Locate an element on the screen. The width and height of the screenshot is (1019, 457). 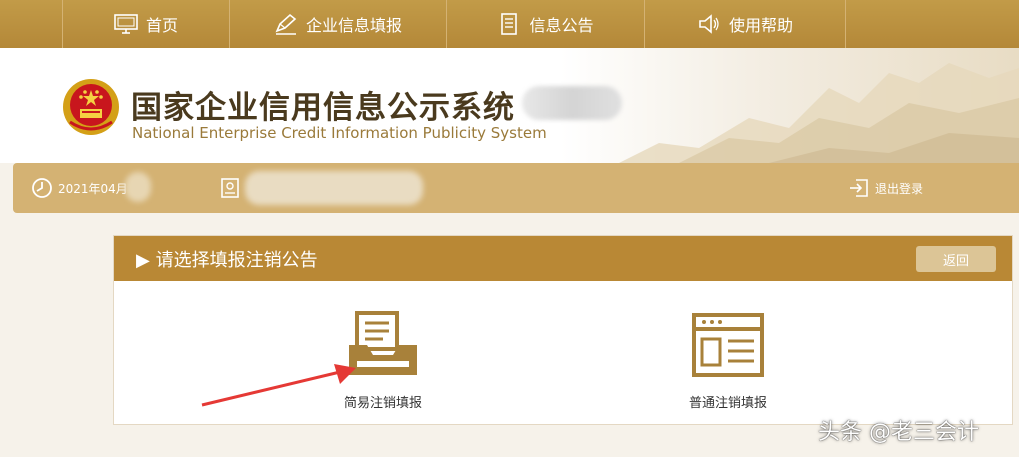
site-title: 国家企业信用信息公示系统 is located at coordinates (323, 108).